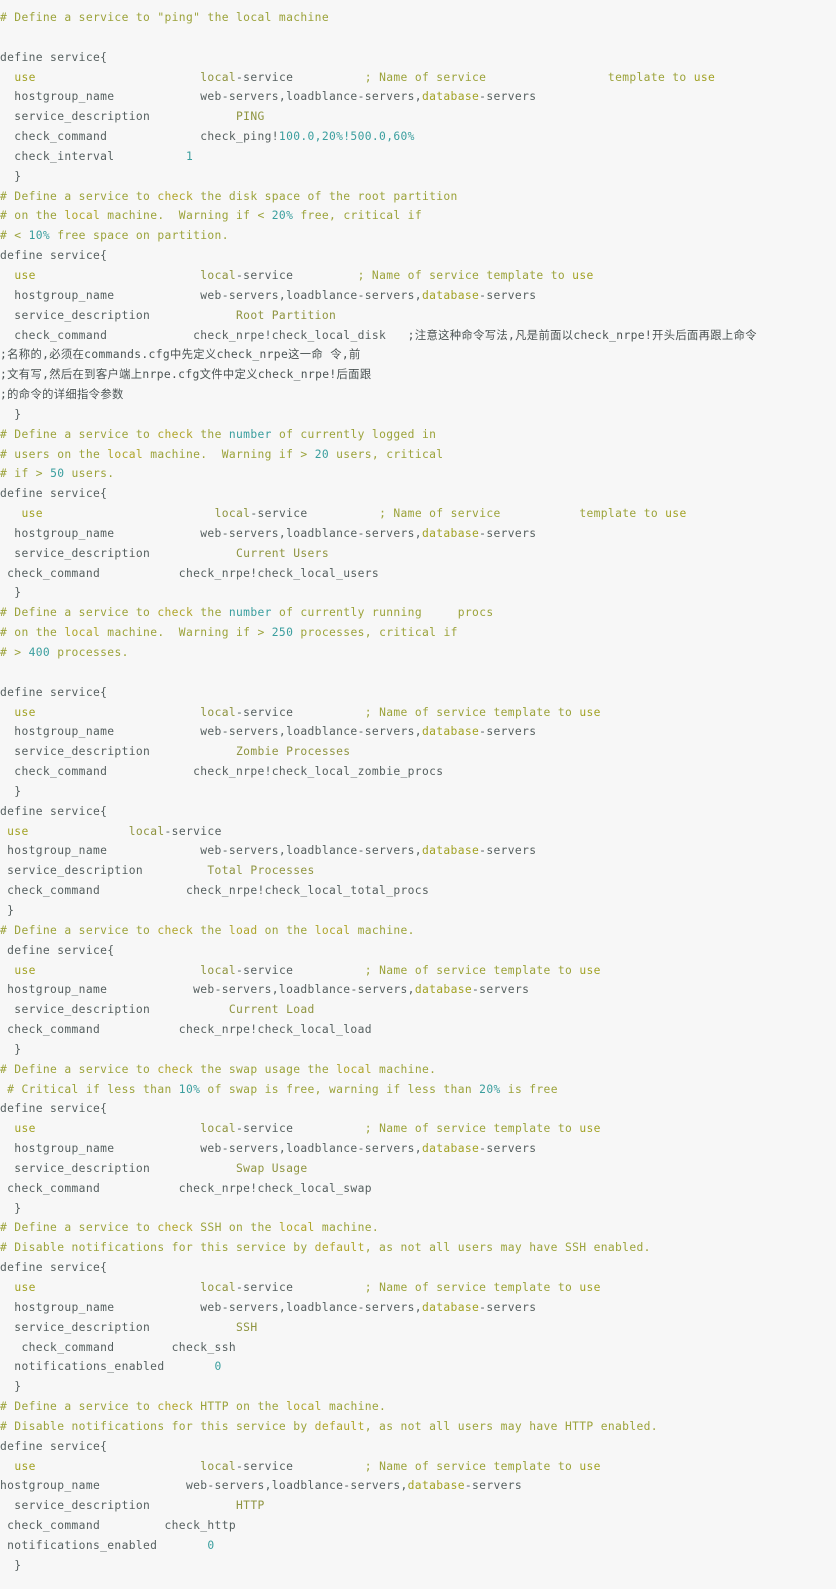 The image size is (836, 1589). What do you see at coordinates (418, 1447) in the screenshot?
I see `code-line: define service{` at bounding box center [418, 1447].